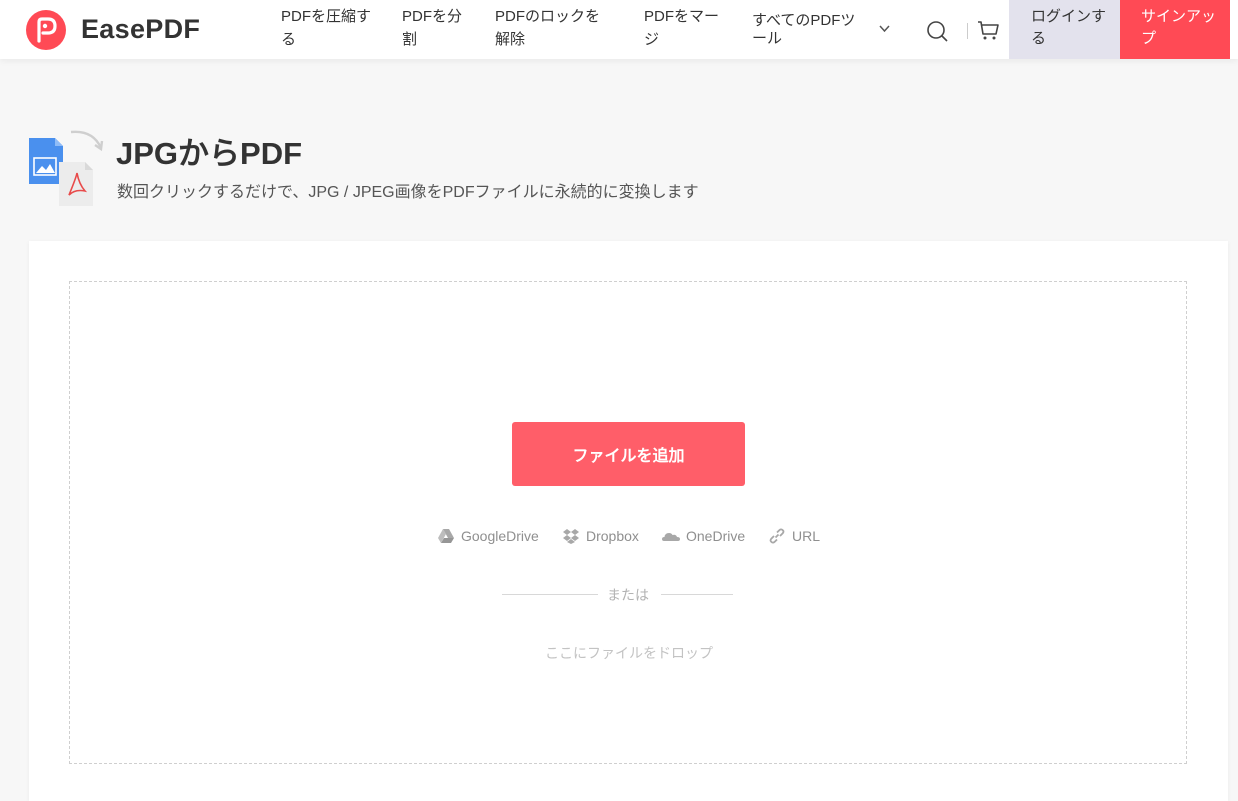  Describe the element at coordinates (1064, 29) in the screenshot. I see `login-button: ログインする` at that location.